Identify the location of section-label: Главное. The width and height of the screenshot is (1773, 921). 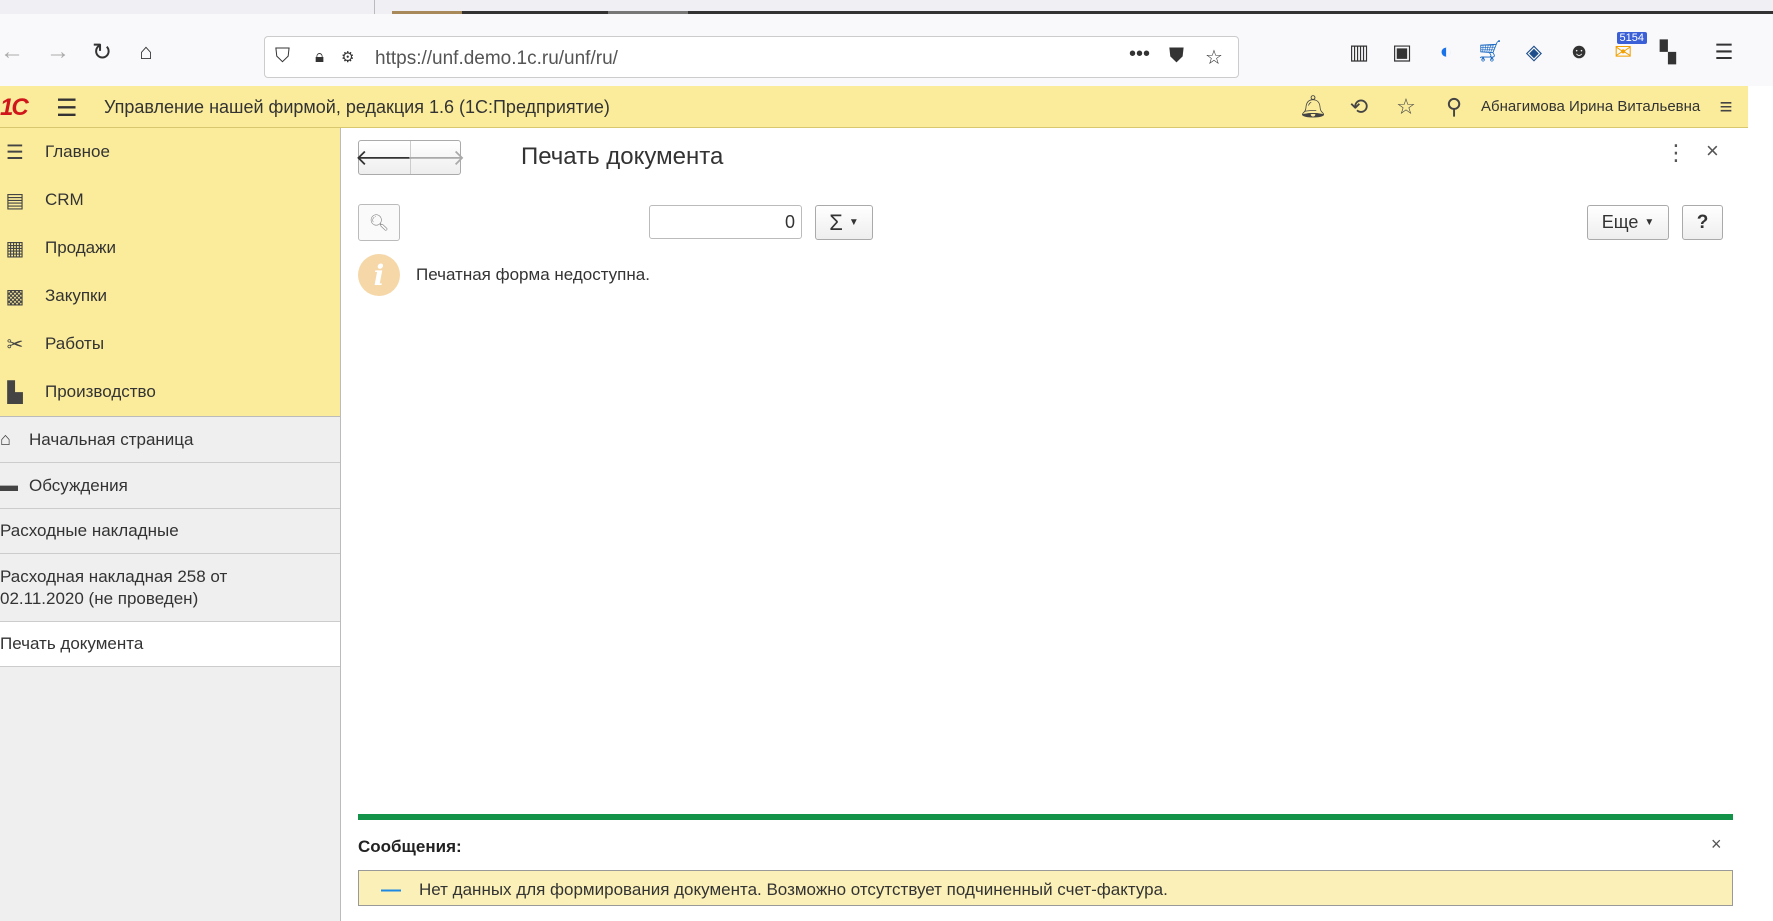
(77, 151).